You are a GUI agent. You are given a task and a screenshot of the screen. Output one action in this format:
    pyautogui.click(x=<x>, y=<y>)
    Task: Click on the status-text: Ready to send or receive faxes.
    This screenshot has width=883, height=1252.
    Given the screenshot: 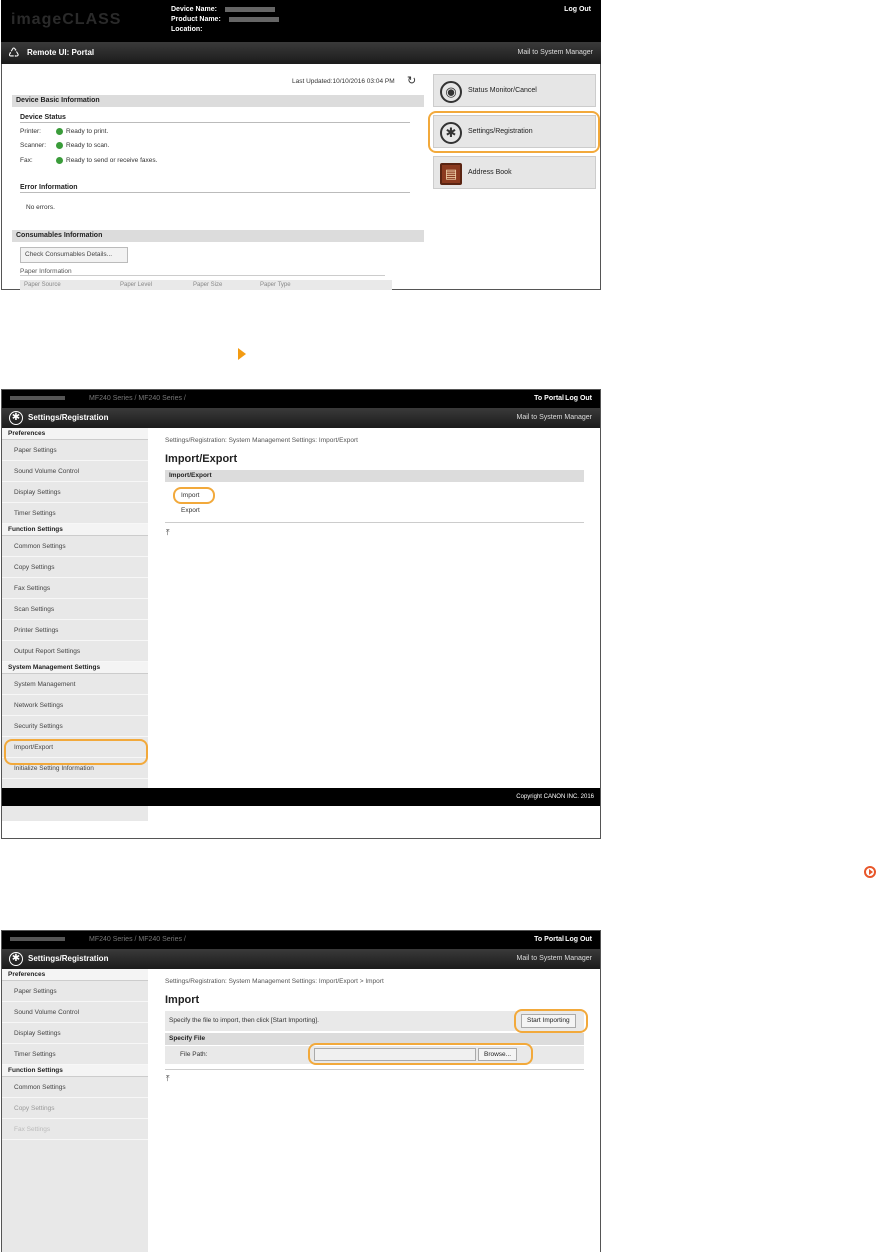 What is the action you would take?
    pyautogui.click(x=112, y=160)
    